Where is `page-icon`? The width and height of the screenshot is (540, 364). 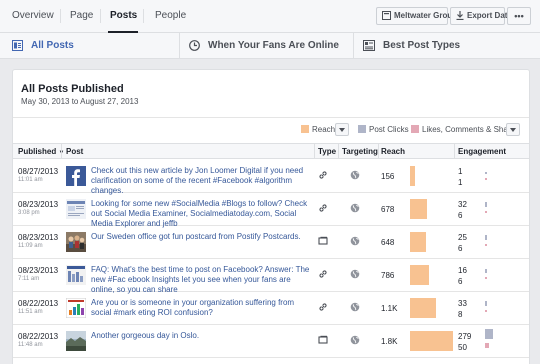 page-icon is located at coordinates (386, 15).